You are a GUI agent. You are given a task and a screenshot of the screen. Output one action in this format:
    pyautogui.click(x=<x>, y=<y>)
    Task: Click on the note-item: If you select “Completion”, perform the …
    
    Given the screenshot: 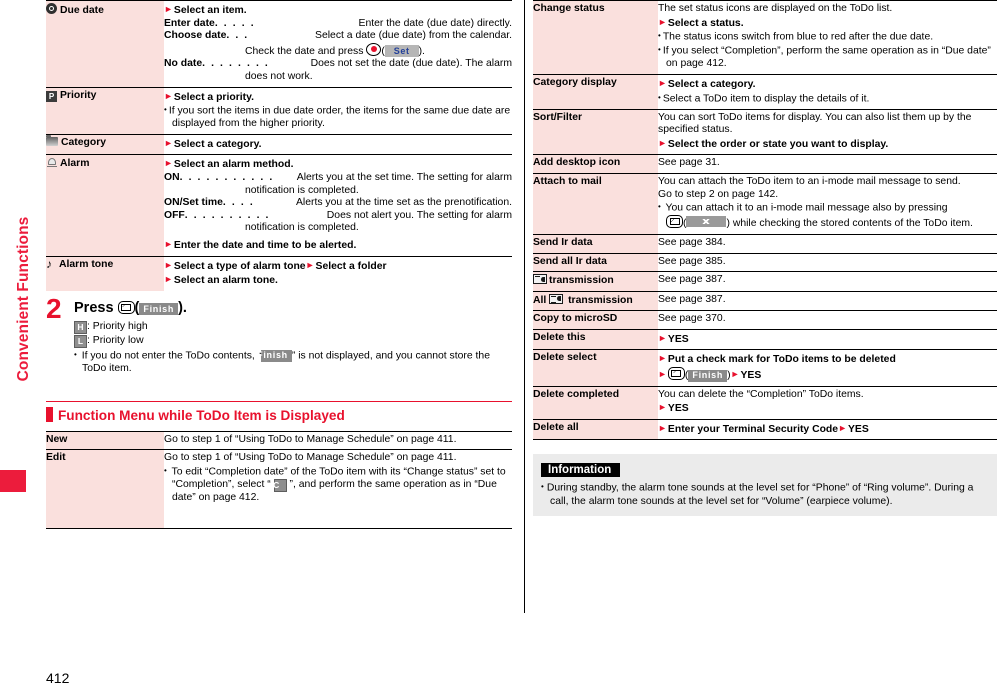 What is the action you would take?
    pyautogui.click(x=827, y=57)
    